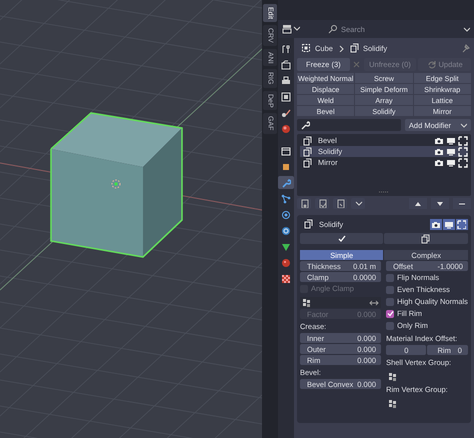 This screenshot has width=474, height=438. What do you see at coordinates (286, 215) in the screenshot?
I see `orbit-icon` at bounding box center [286, 215].